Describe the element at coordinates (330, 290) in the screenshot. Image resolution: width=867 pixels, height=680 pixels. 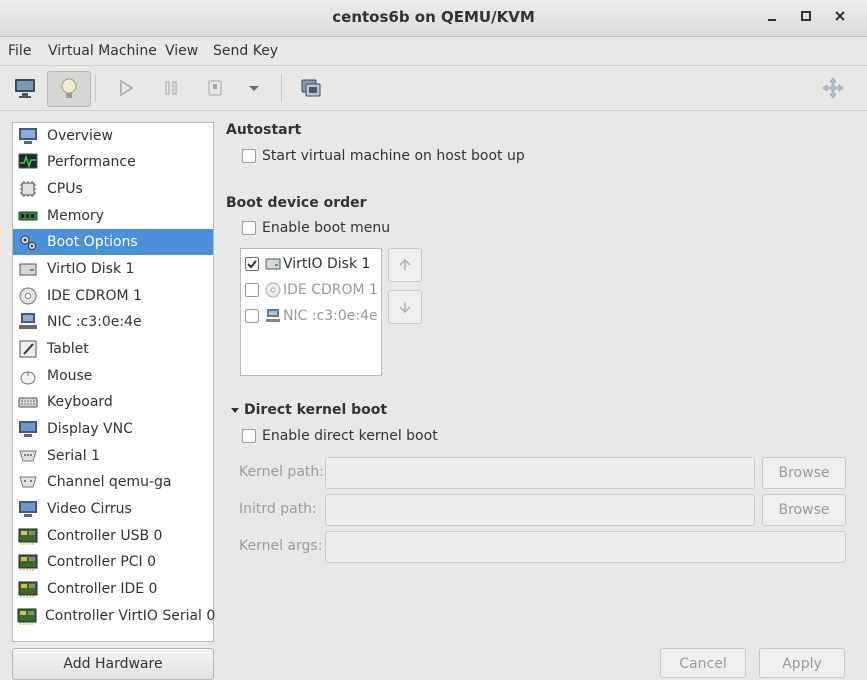
I see `boot-device-label: IDE CDROM 1` at that location.